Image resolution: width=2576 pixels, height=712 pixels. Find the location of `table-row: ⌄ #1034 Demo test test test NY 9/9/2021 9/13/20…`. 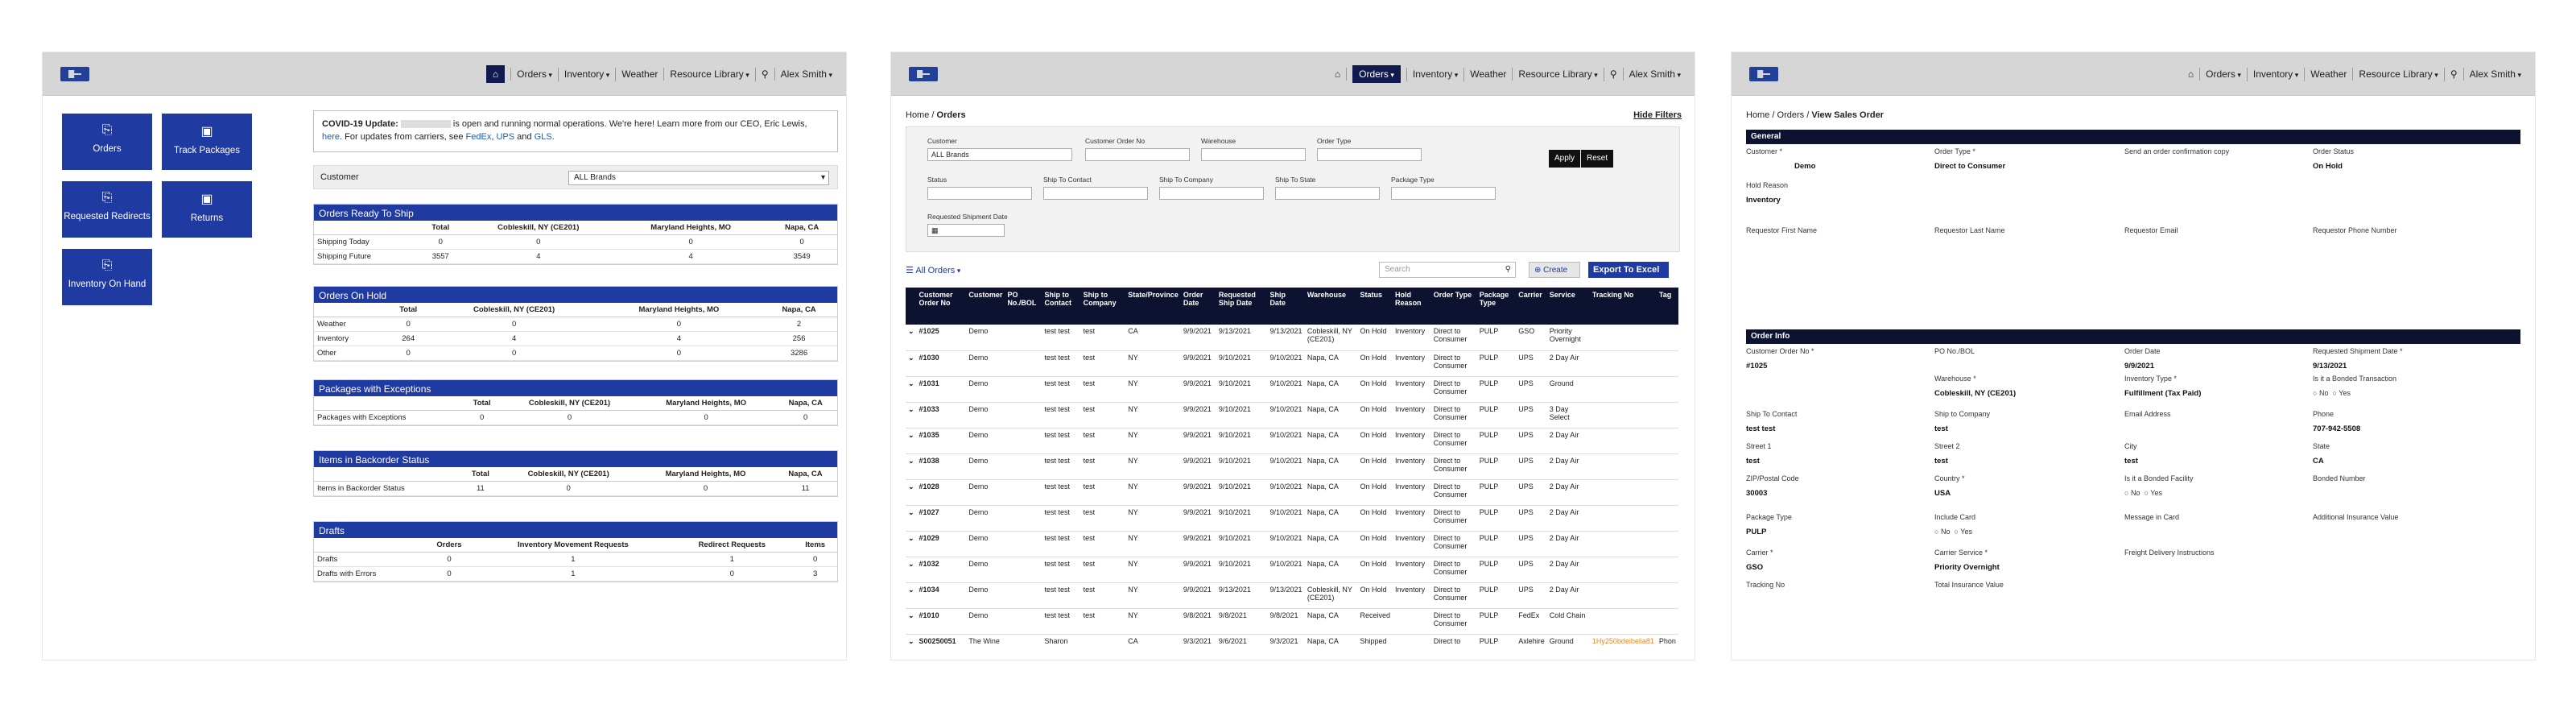

table-row: ⌄ #1034 Demo test test test NY 9/9/2021 9/13/20… is located at coordinates (1292, 595).